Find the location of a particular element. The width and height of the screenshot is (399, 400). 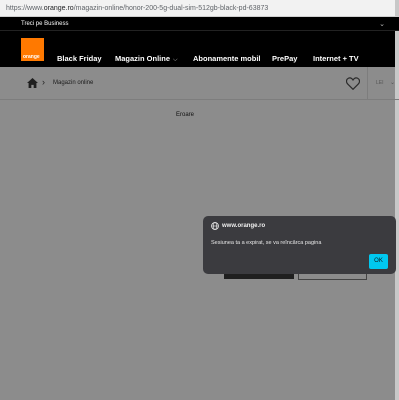

ok-button: OK is located at coordinates (378, 261).